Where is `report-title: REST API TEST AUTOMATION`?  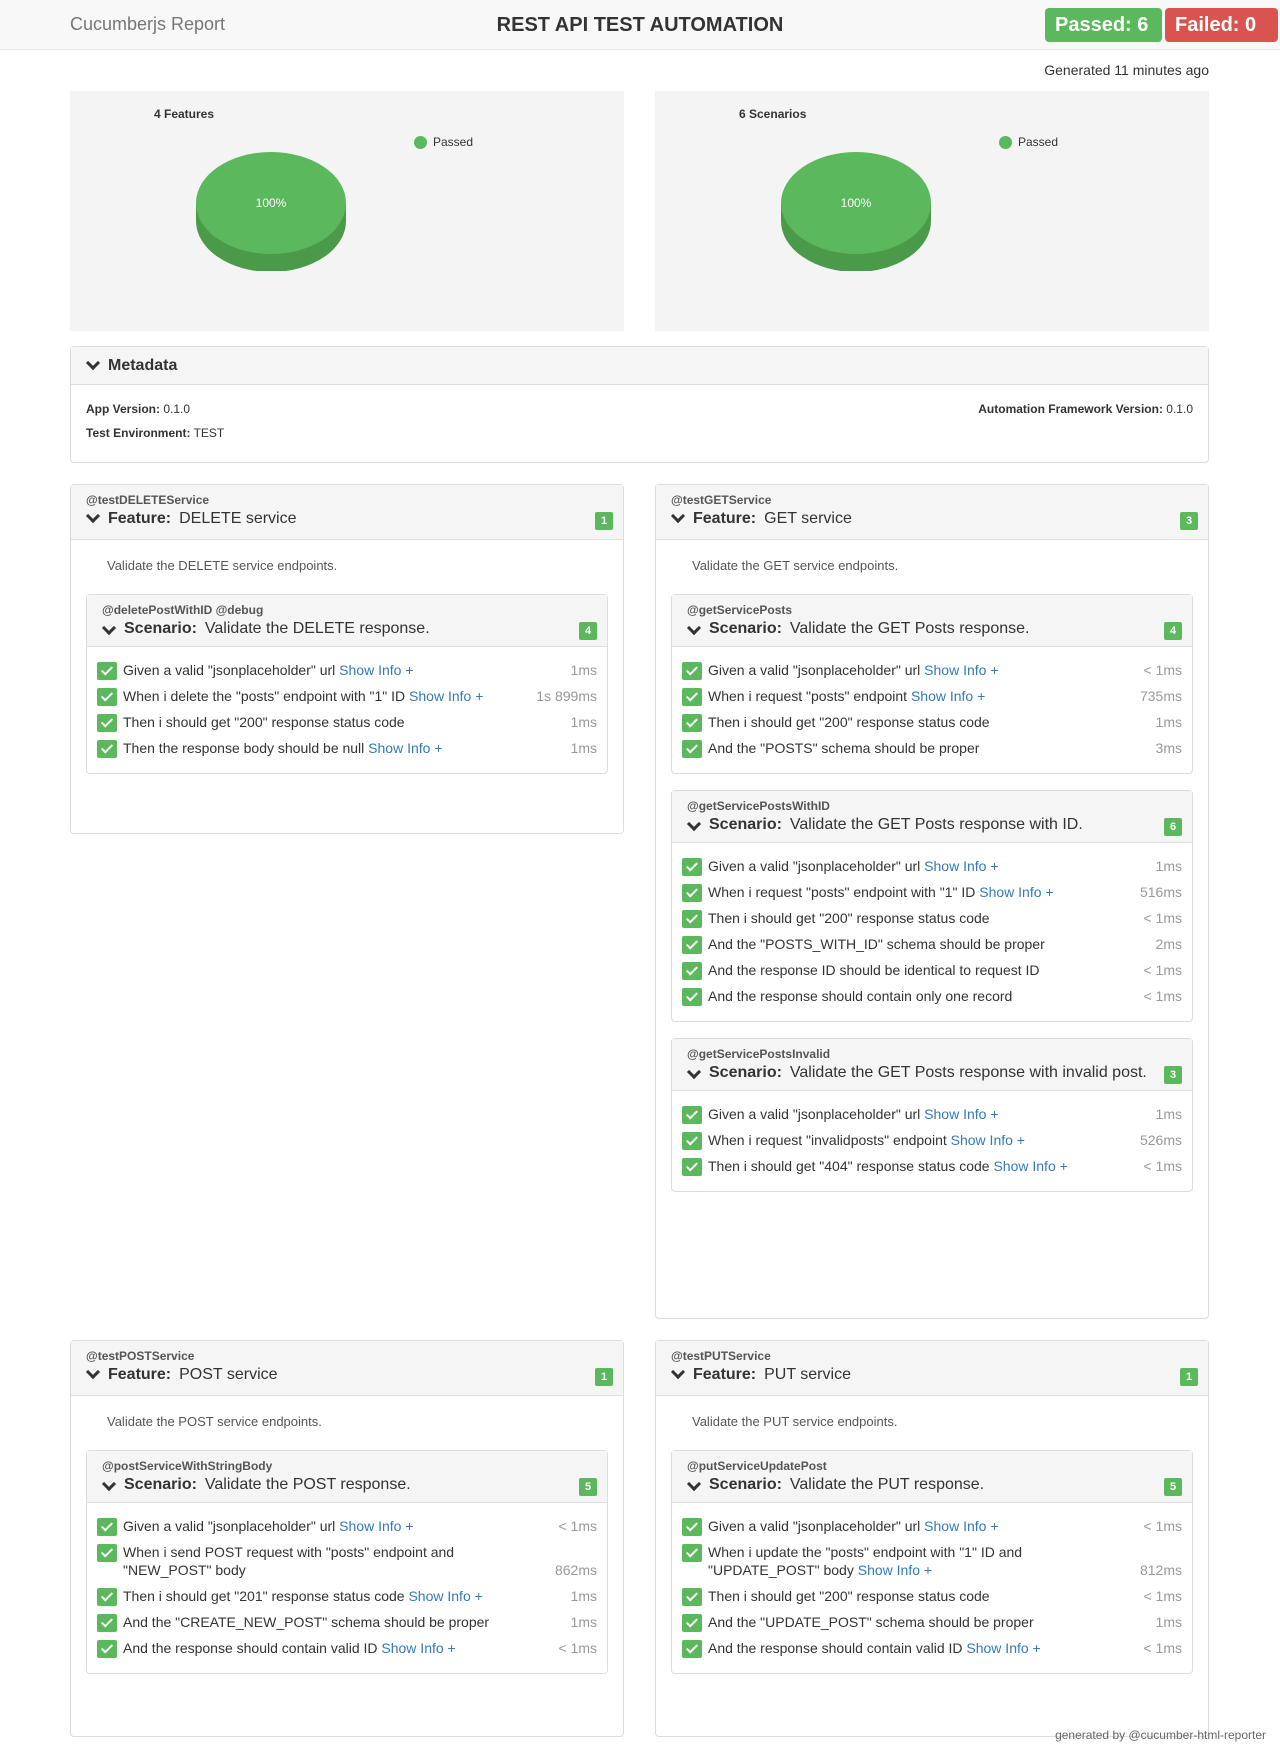
report-title: REST API TEST AUTOMATION is located at coordinates (640, 25).